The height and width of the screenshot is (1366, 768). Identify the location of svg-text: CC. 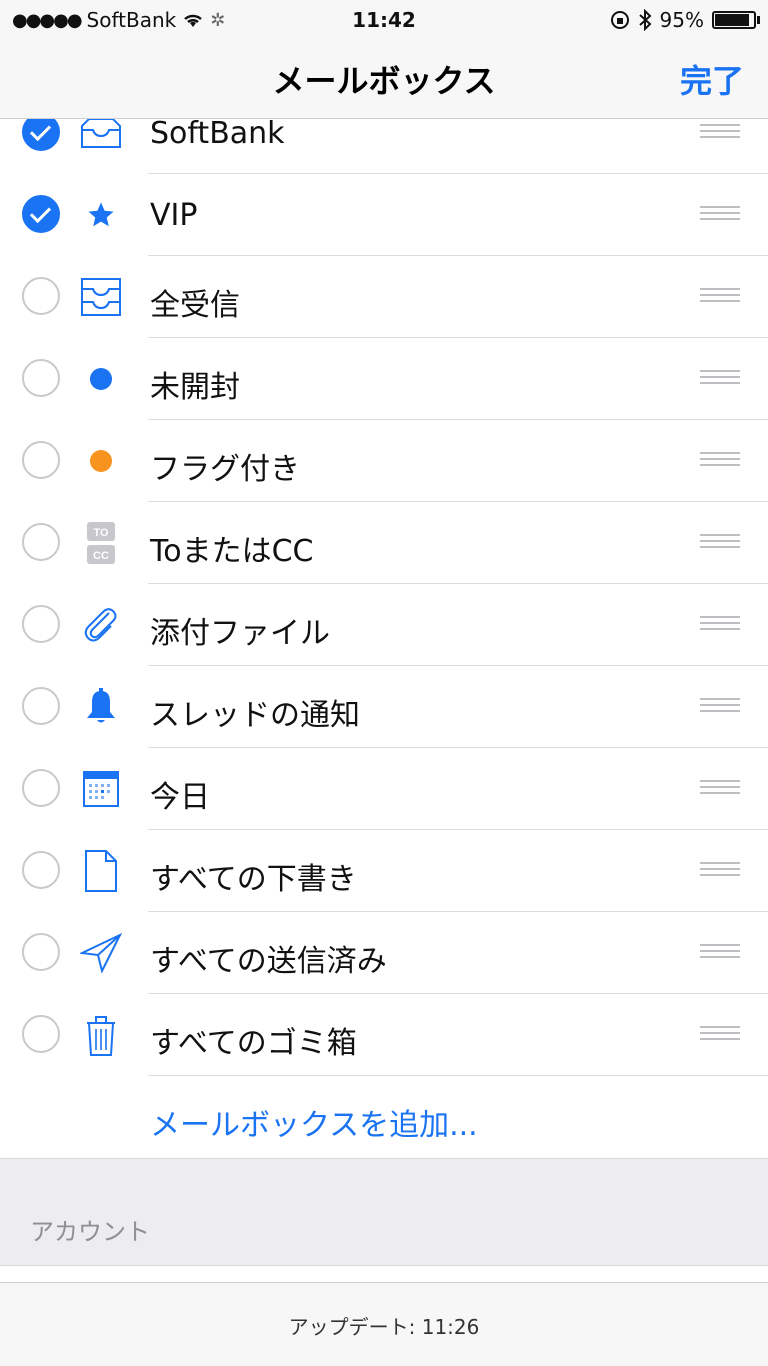
(101, 556).